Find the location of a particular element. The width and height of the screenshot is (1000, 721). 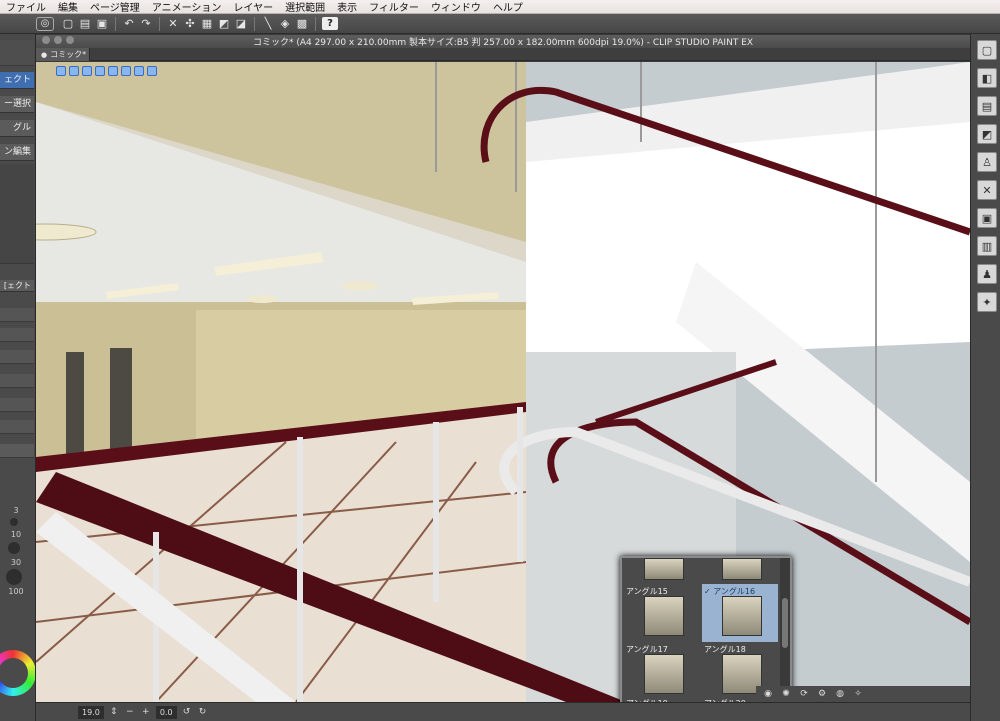

menu-page: ページ管理 is located at coordinates (115, 7).